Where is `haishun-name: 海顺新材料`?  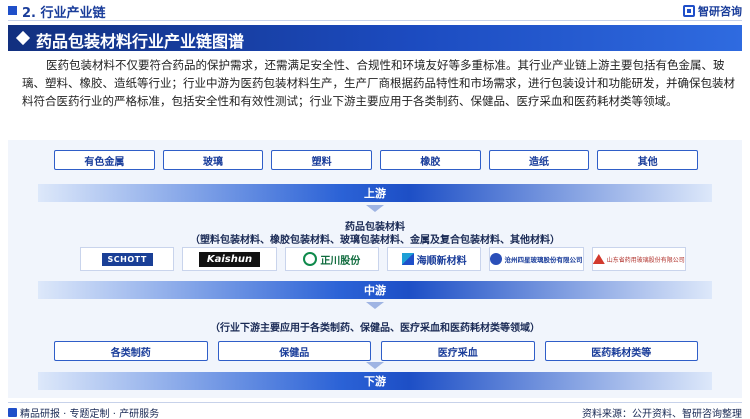 haishun-name: 海顺新材料 is located at coordinates (441, 261).